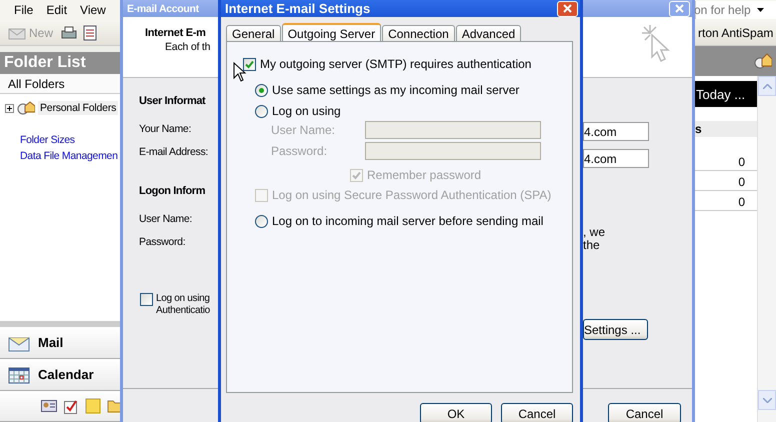 This screenshot has width=776, height=422. What do you see at coordinates (396, 90) in the screenshot?
I see `radio-label: Use same settings as my incoming mail server` at bounding box center [396, 90].